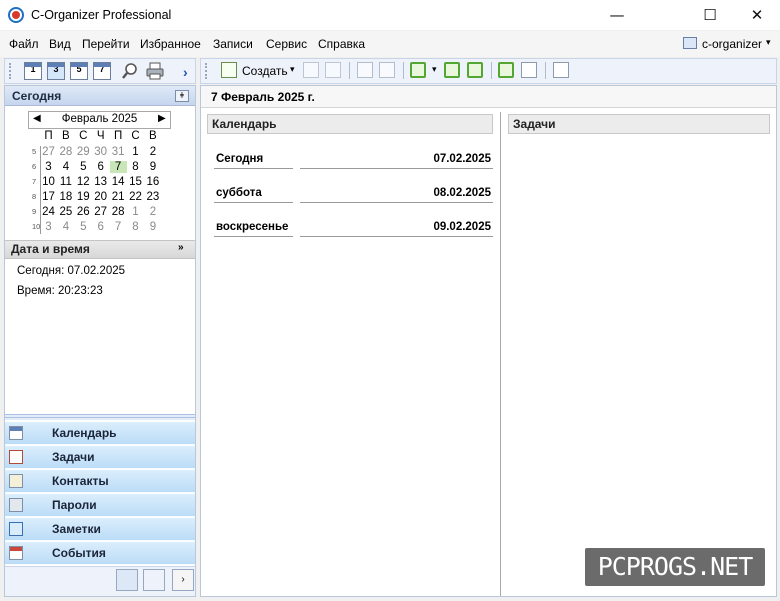 Image resolution: width=780 pixels, height=601 pixels. Describe the element at coordinates (118, 197) in the screenshot. I see `calendar-day: 21` at that location.